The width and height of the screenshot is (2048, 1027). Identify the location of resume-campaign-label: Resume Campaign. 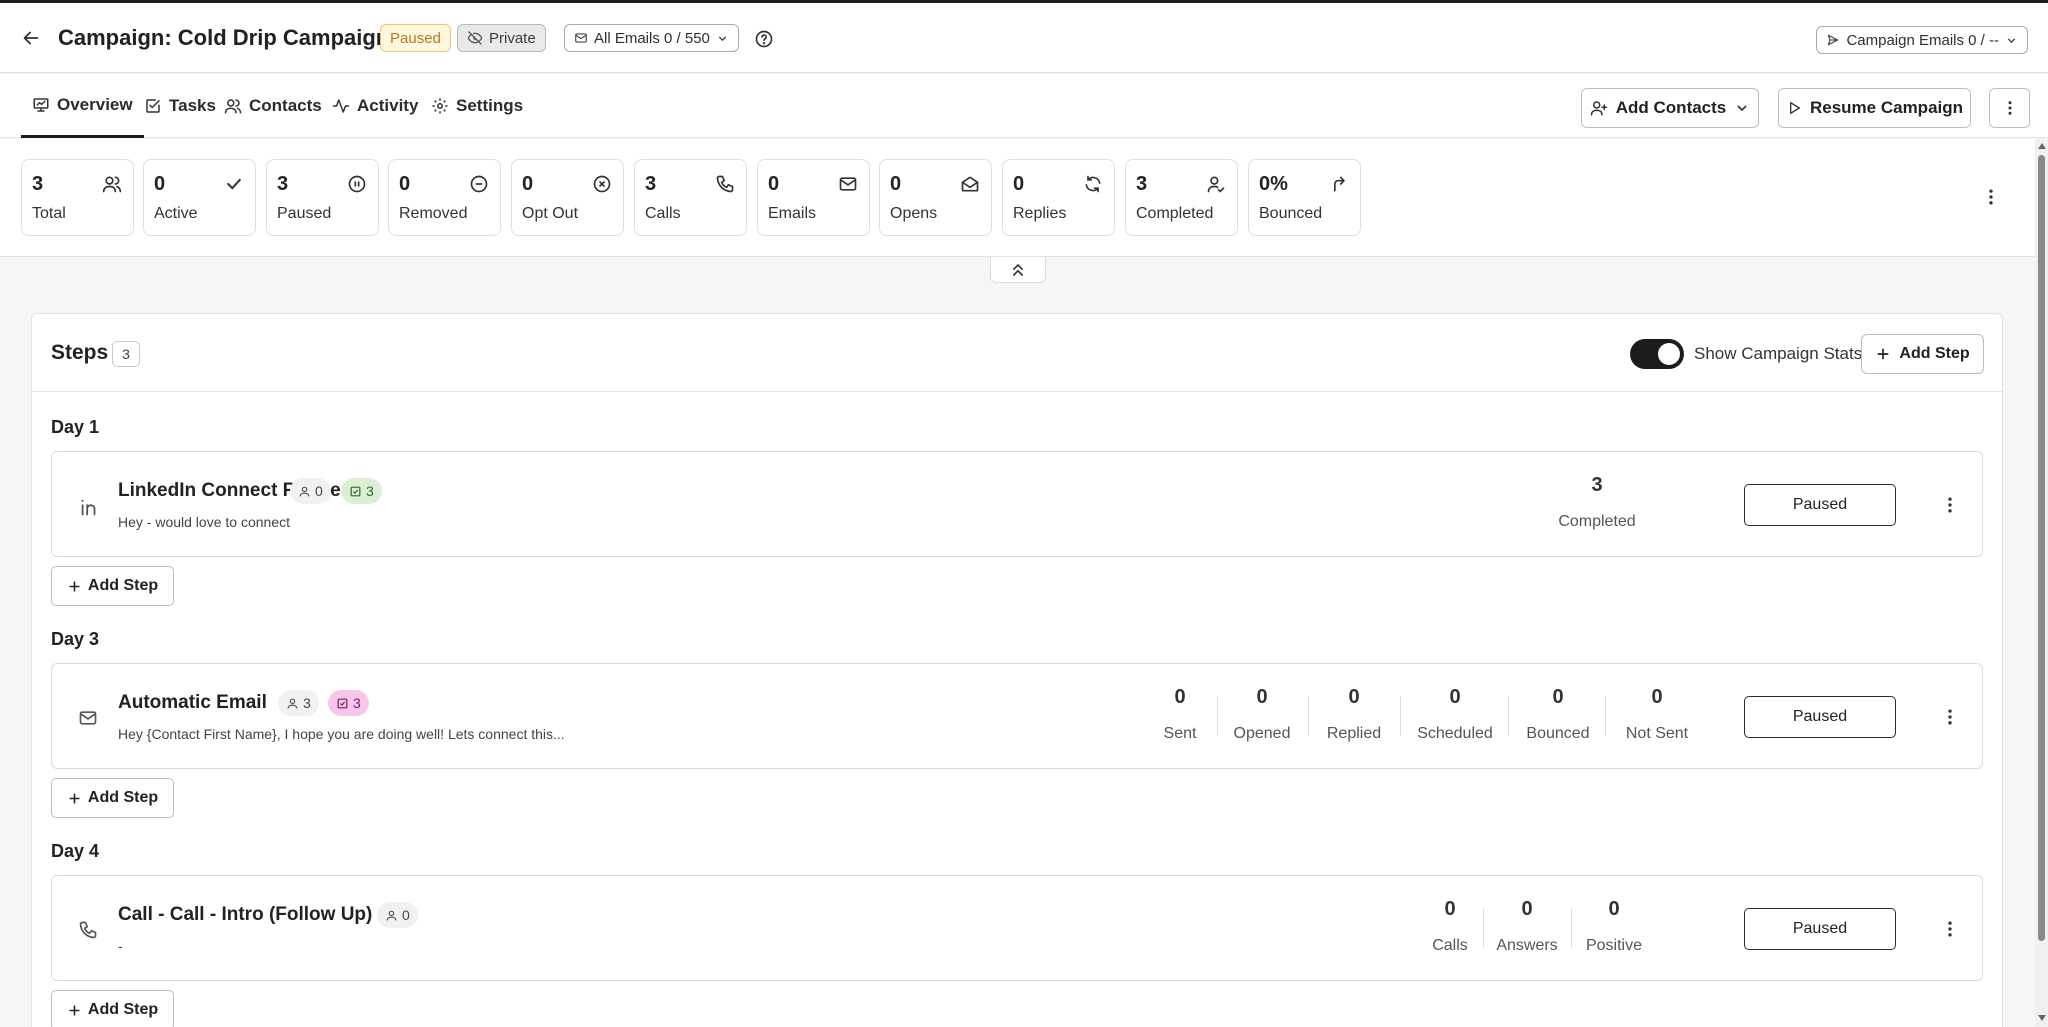
(1886, 107).